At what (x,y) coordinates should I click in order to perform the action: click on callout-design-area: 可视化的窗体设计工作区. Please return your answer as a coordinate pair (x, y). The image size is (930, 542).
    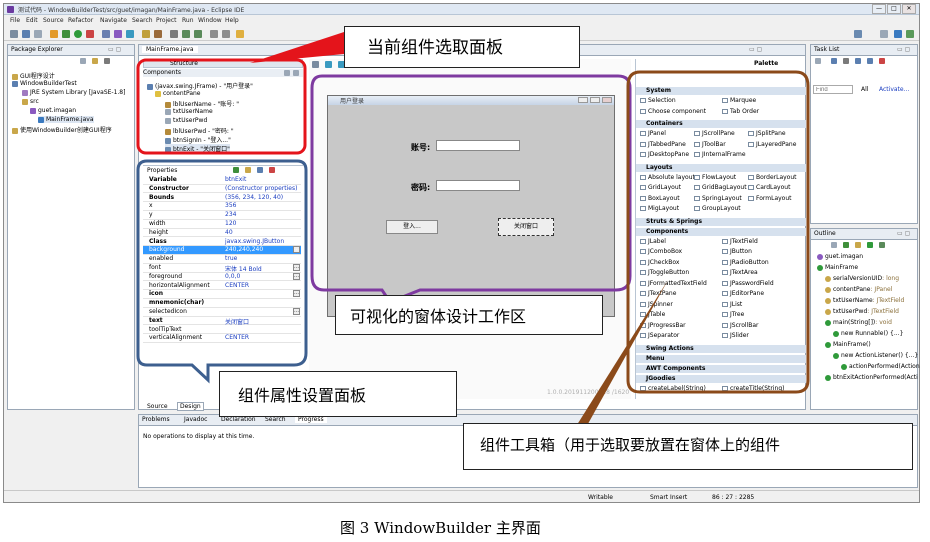
    Looking at the image, I should click on (469, 315).